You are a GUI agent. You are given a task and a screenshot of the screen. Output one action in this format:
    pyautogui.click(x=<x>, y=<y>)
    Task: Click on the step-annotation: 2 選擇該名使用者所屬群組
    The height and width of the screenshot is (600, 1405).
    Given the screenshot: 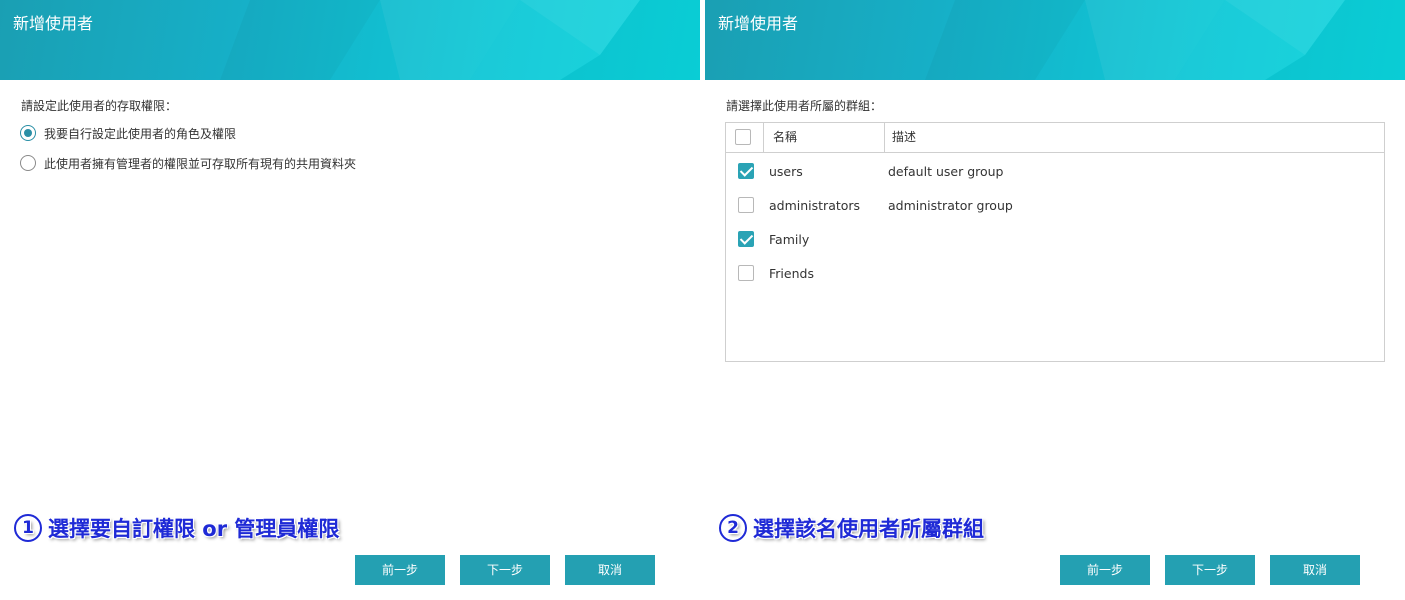 What is the action you would take?
    pyautogui.click(x=851, y=528)
    